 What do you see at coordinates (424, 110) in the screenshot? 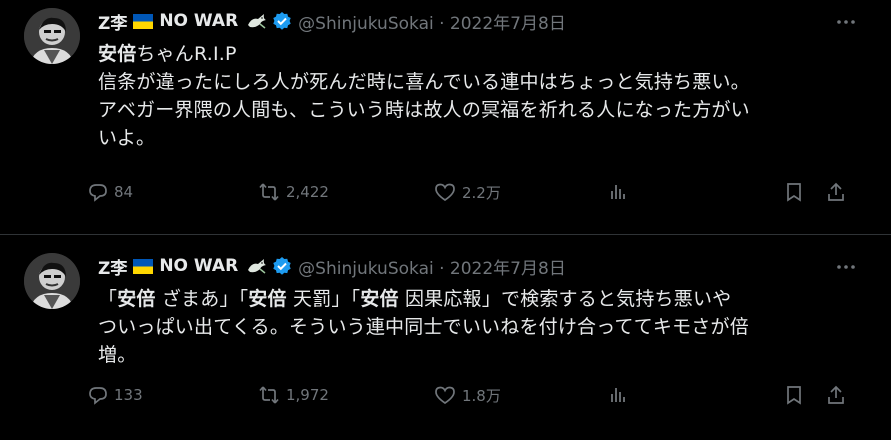
I see `tweet-line: アベガー界隈の人間も、こういう時は故人の冥福を祈れる人になった方がい` at bounding box center [424, 110].